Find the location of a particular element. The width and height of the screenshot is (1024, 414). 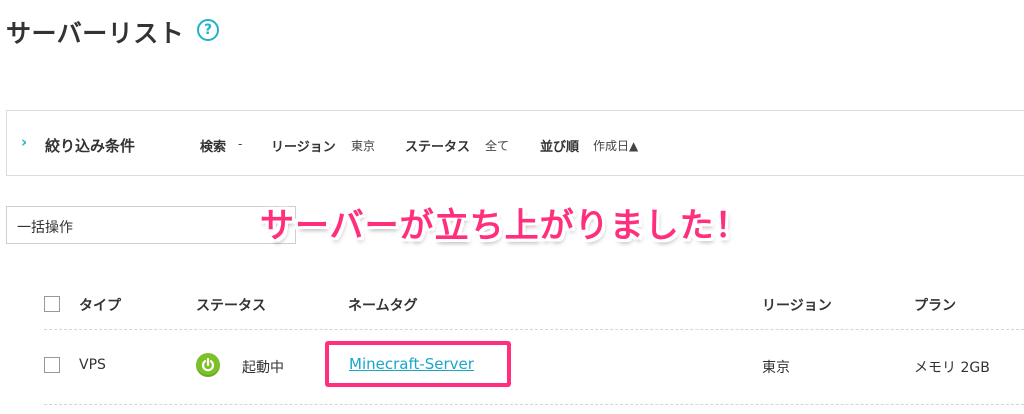

header-type: タイプ is located at coordinates (100, 305).